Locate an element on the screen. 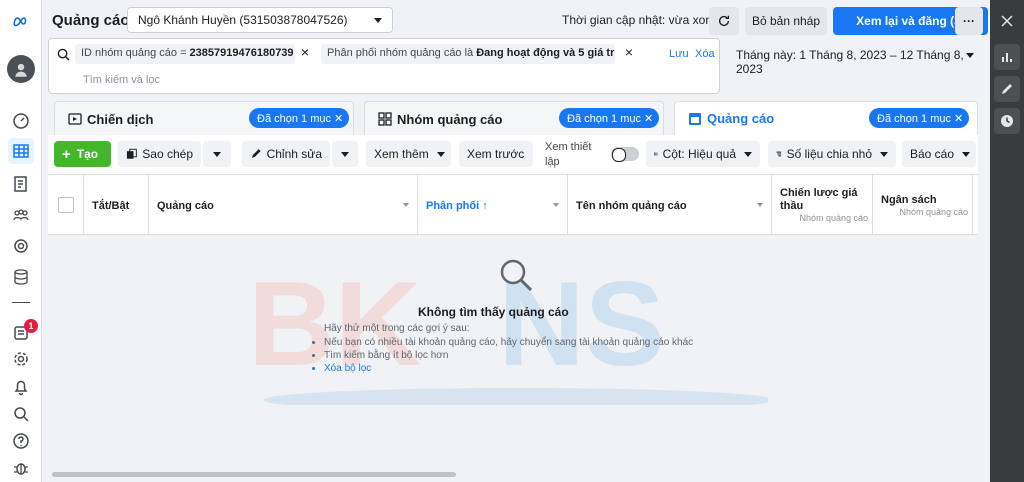 Image resolution: width=1024 pixels, height=482 pixels. view-more-label: Xem thêm is located at coordinates (401, 154).